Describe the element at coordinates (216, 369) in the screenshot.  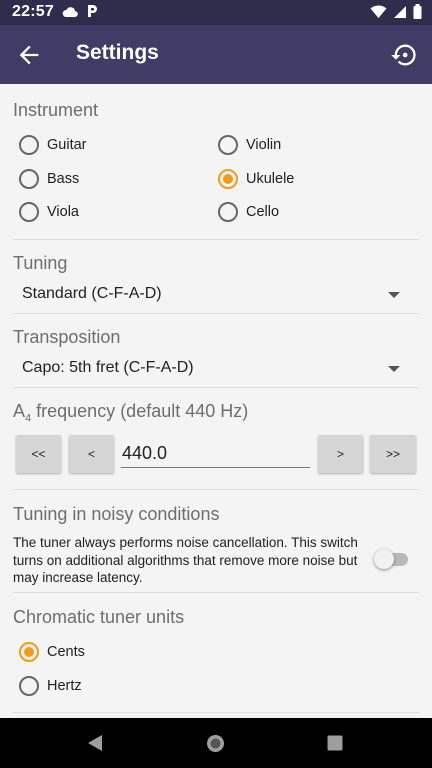
I see `transposition-dropdown: Capo: 5th fret (C-F-A-D)` at that location.